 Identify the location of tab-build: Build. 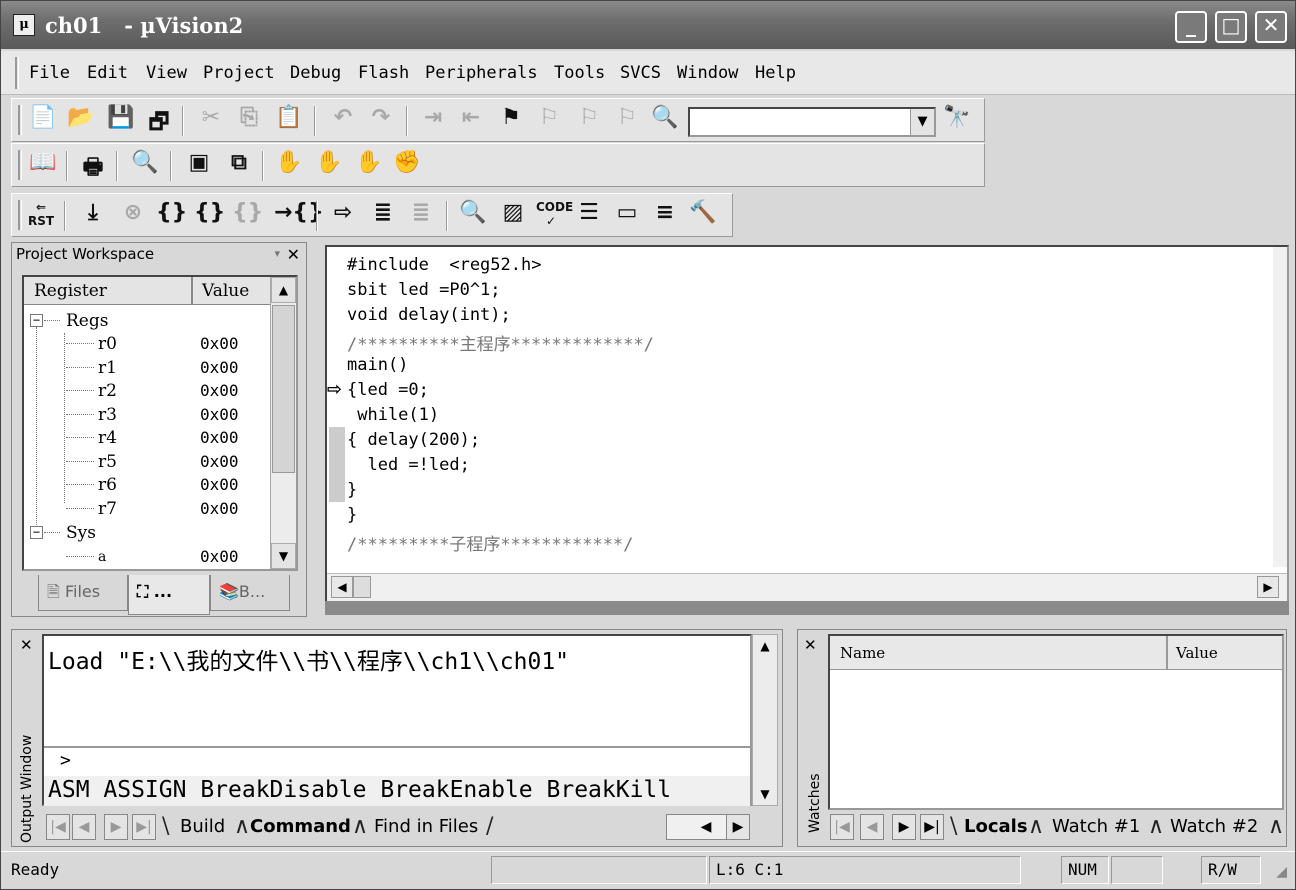
(202, 828).